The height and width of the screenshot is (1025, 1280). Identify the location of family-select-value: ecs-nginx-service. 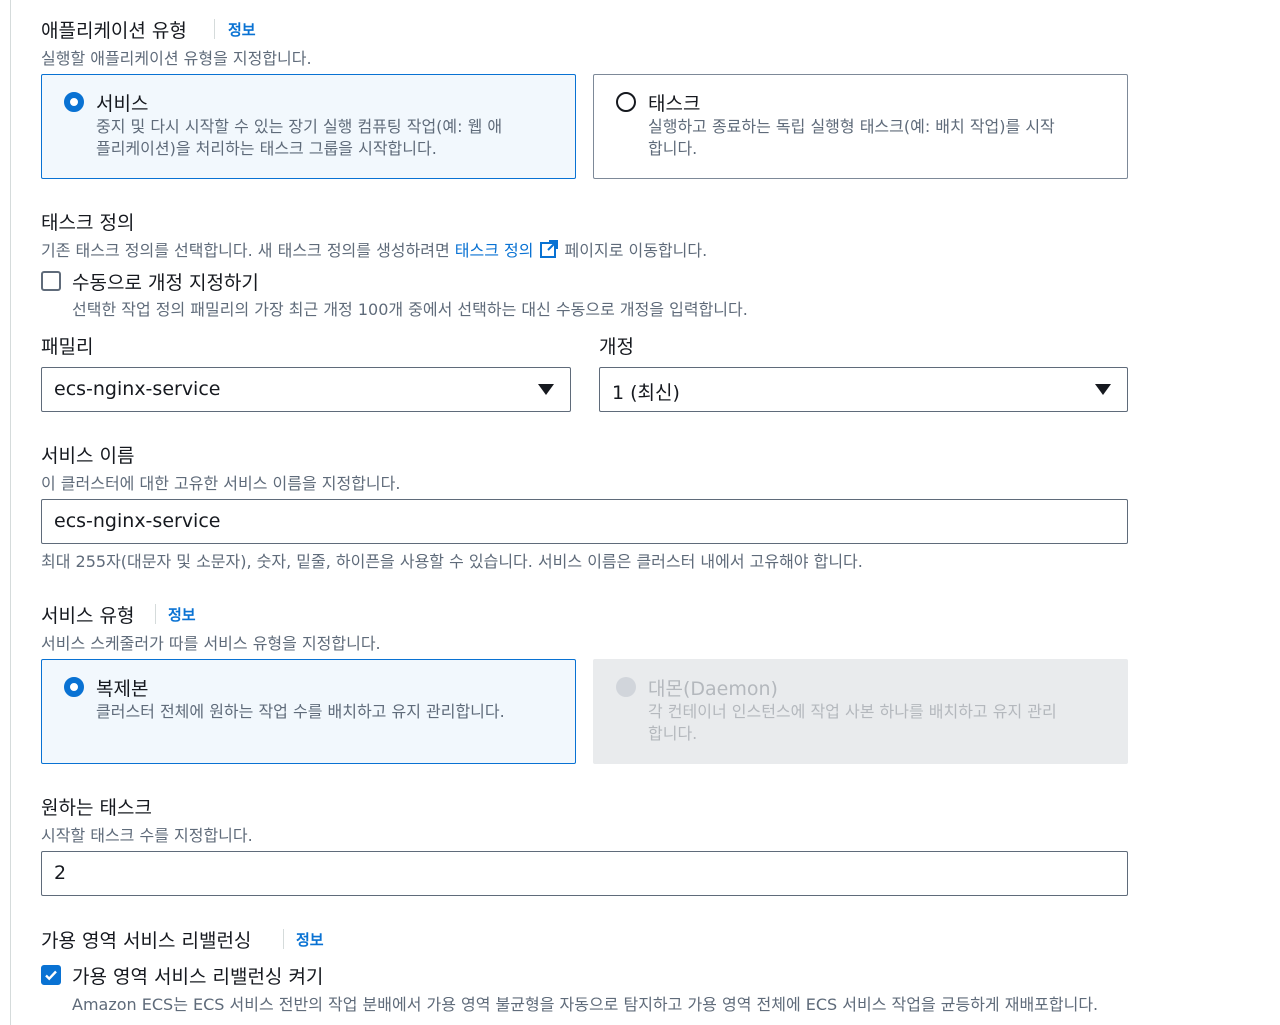
(137, 389).